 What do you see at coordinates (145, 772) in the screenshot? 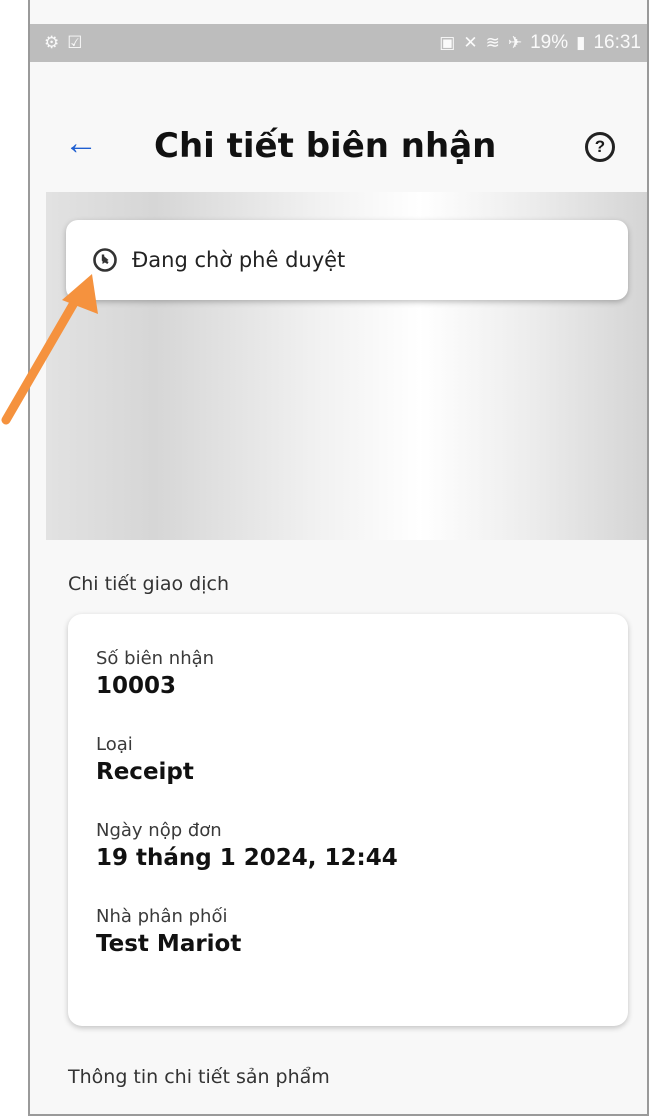
I see `field-value: Receipt` at bounding box center [145, 772].